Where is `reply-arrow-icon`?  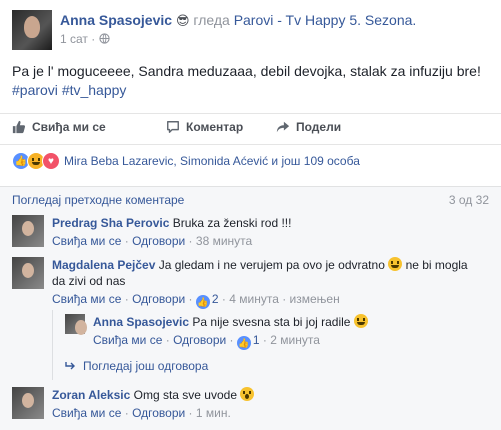 reply-arrow-icon is located at coordinates (70, 366).